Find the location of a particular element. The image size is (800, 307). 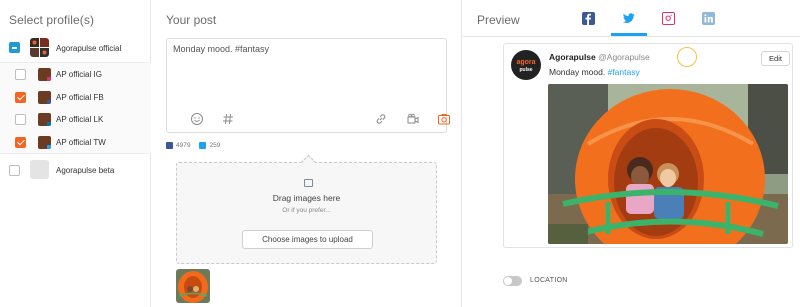

profile-row-fb: AP official FB is located at coordinates (75, 98).